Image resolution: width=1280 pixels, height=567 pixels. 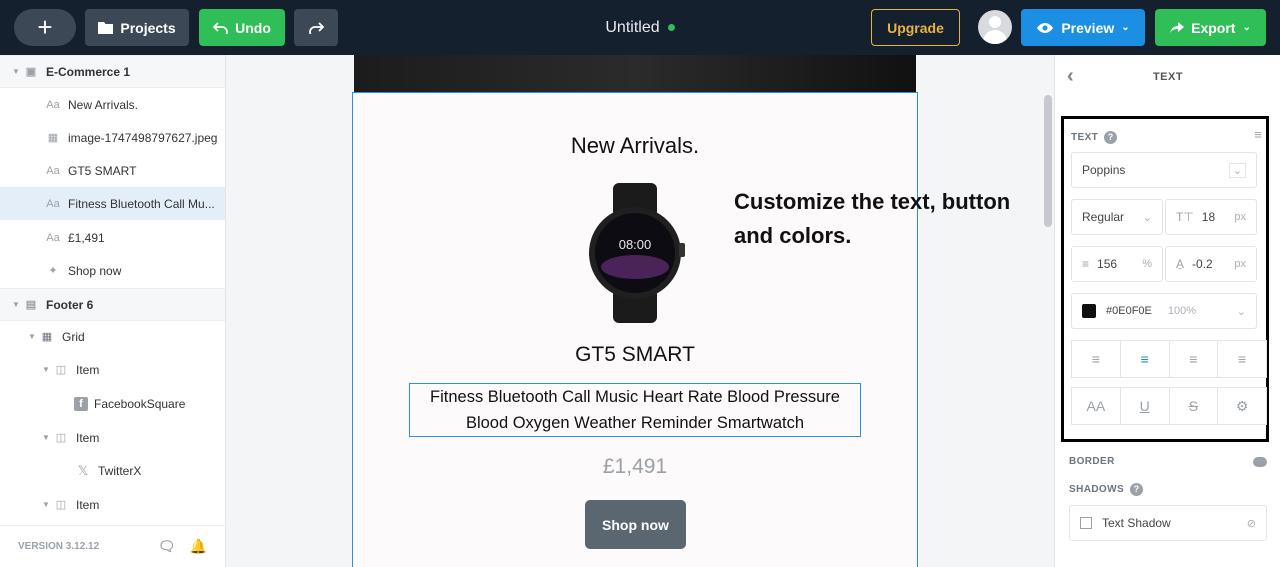 What do you see at coordinates (632, 27) in the screenshot?
I see `title-text: Untitled` at bounding box center [632, 27].